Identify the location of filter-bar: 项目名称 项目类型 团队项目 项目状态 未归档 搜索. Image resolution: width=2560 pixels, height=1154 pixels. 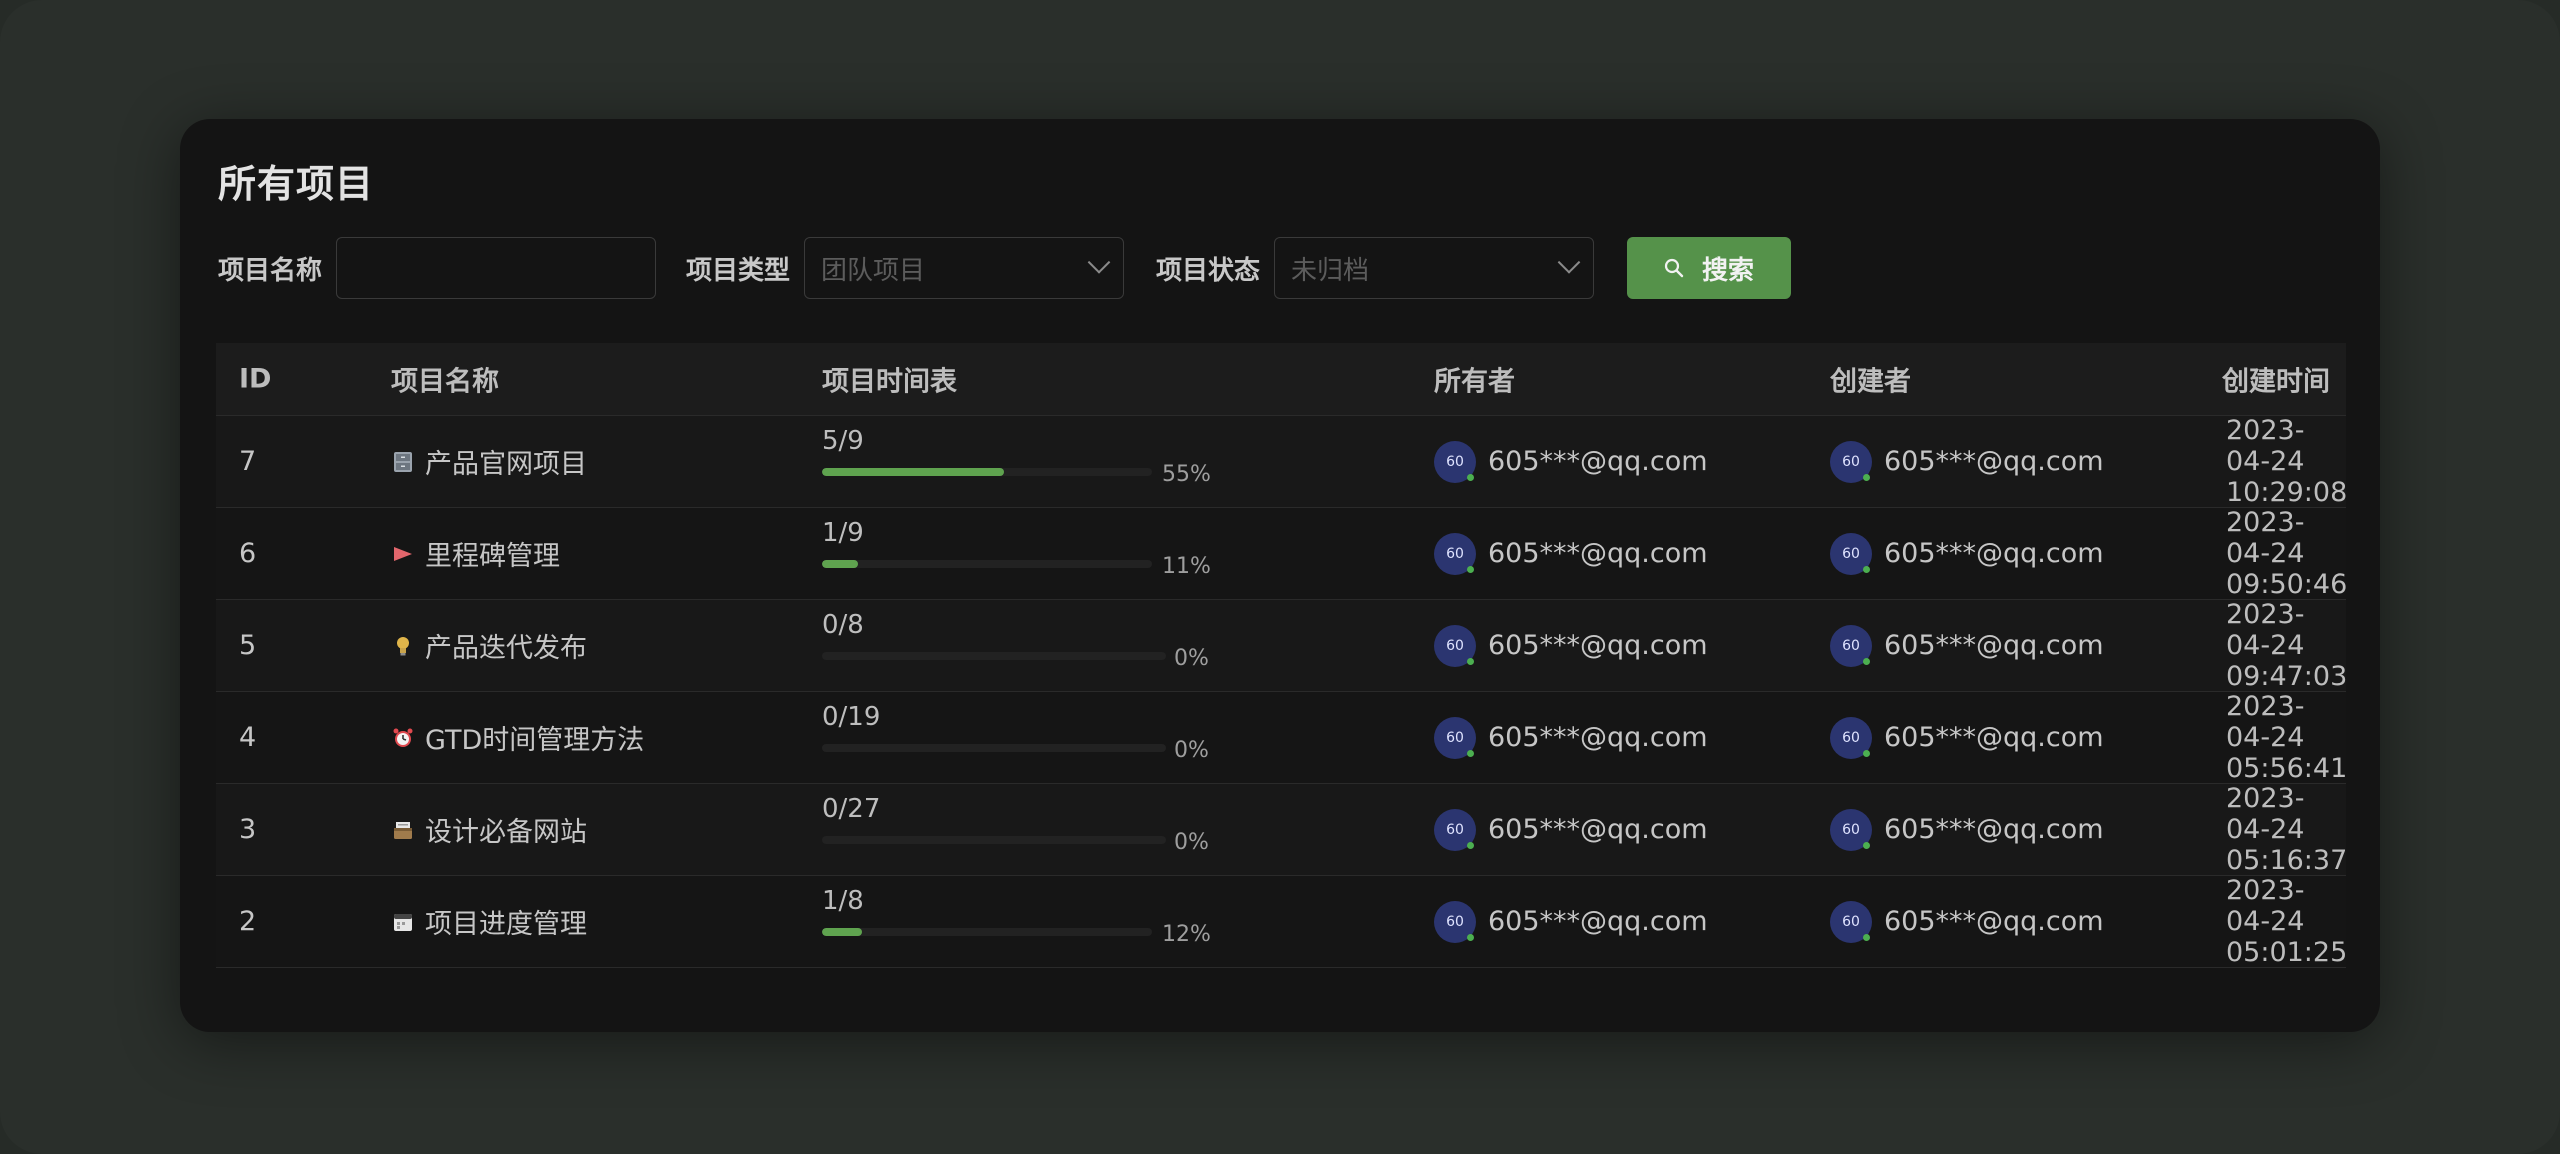
(1005, 268).